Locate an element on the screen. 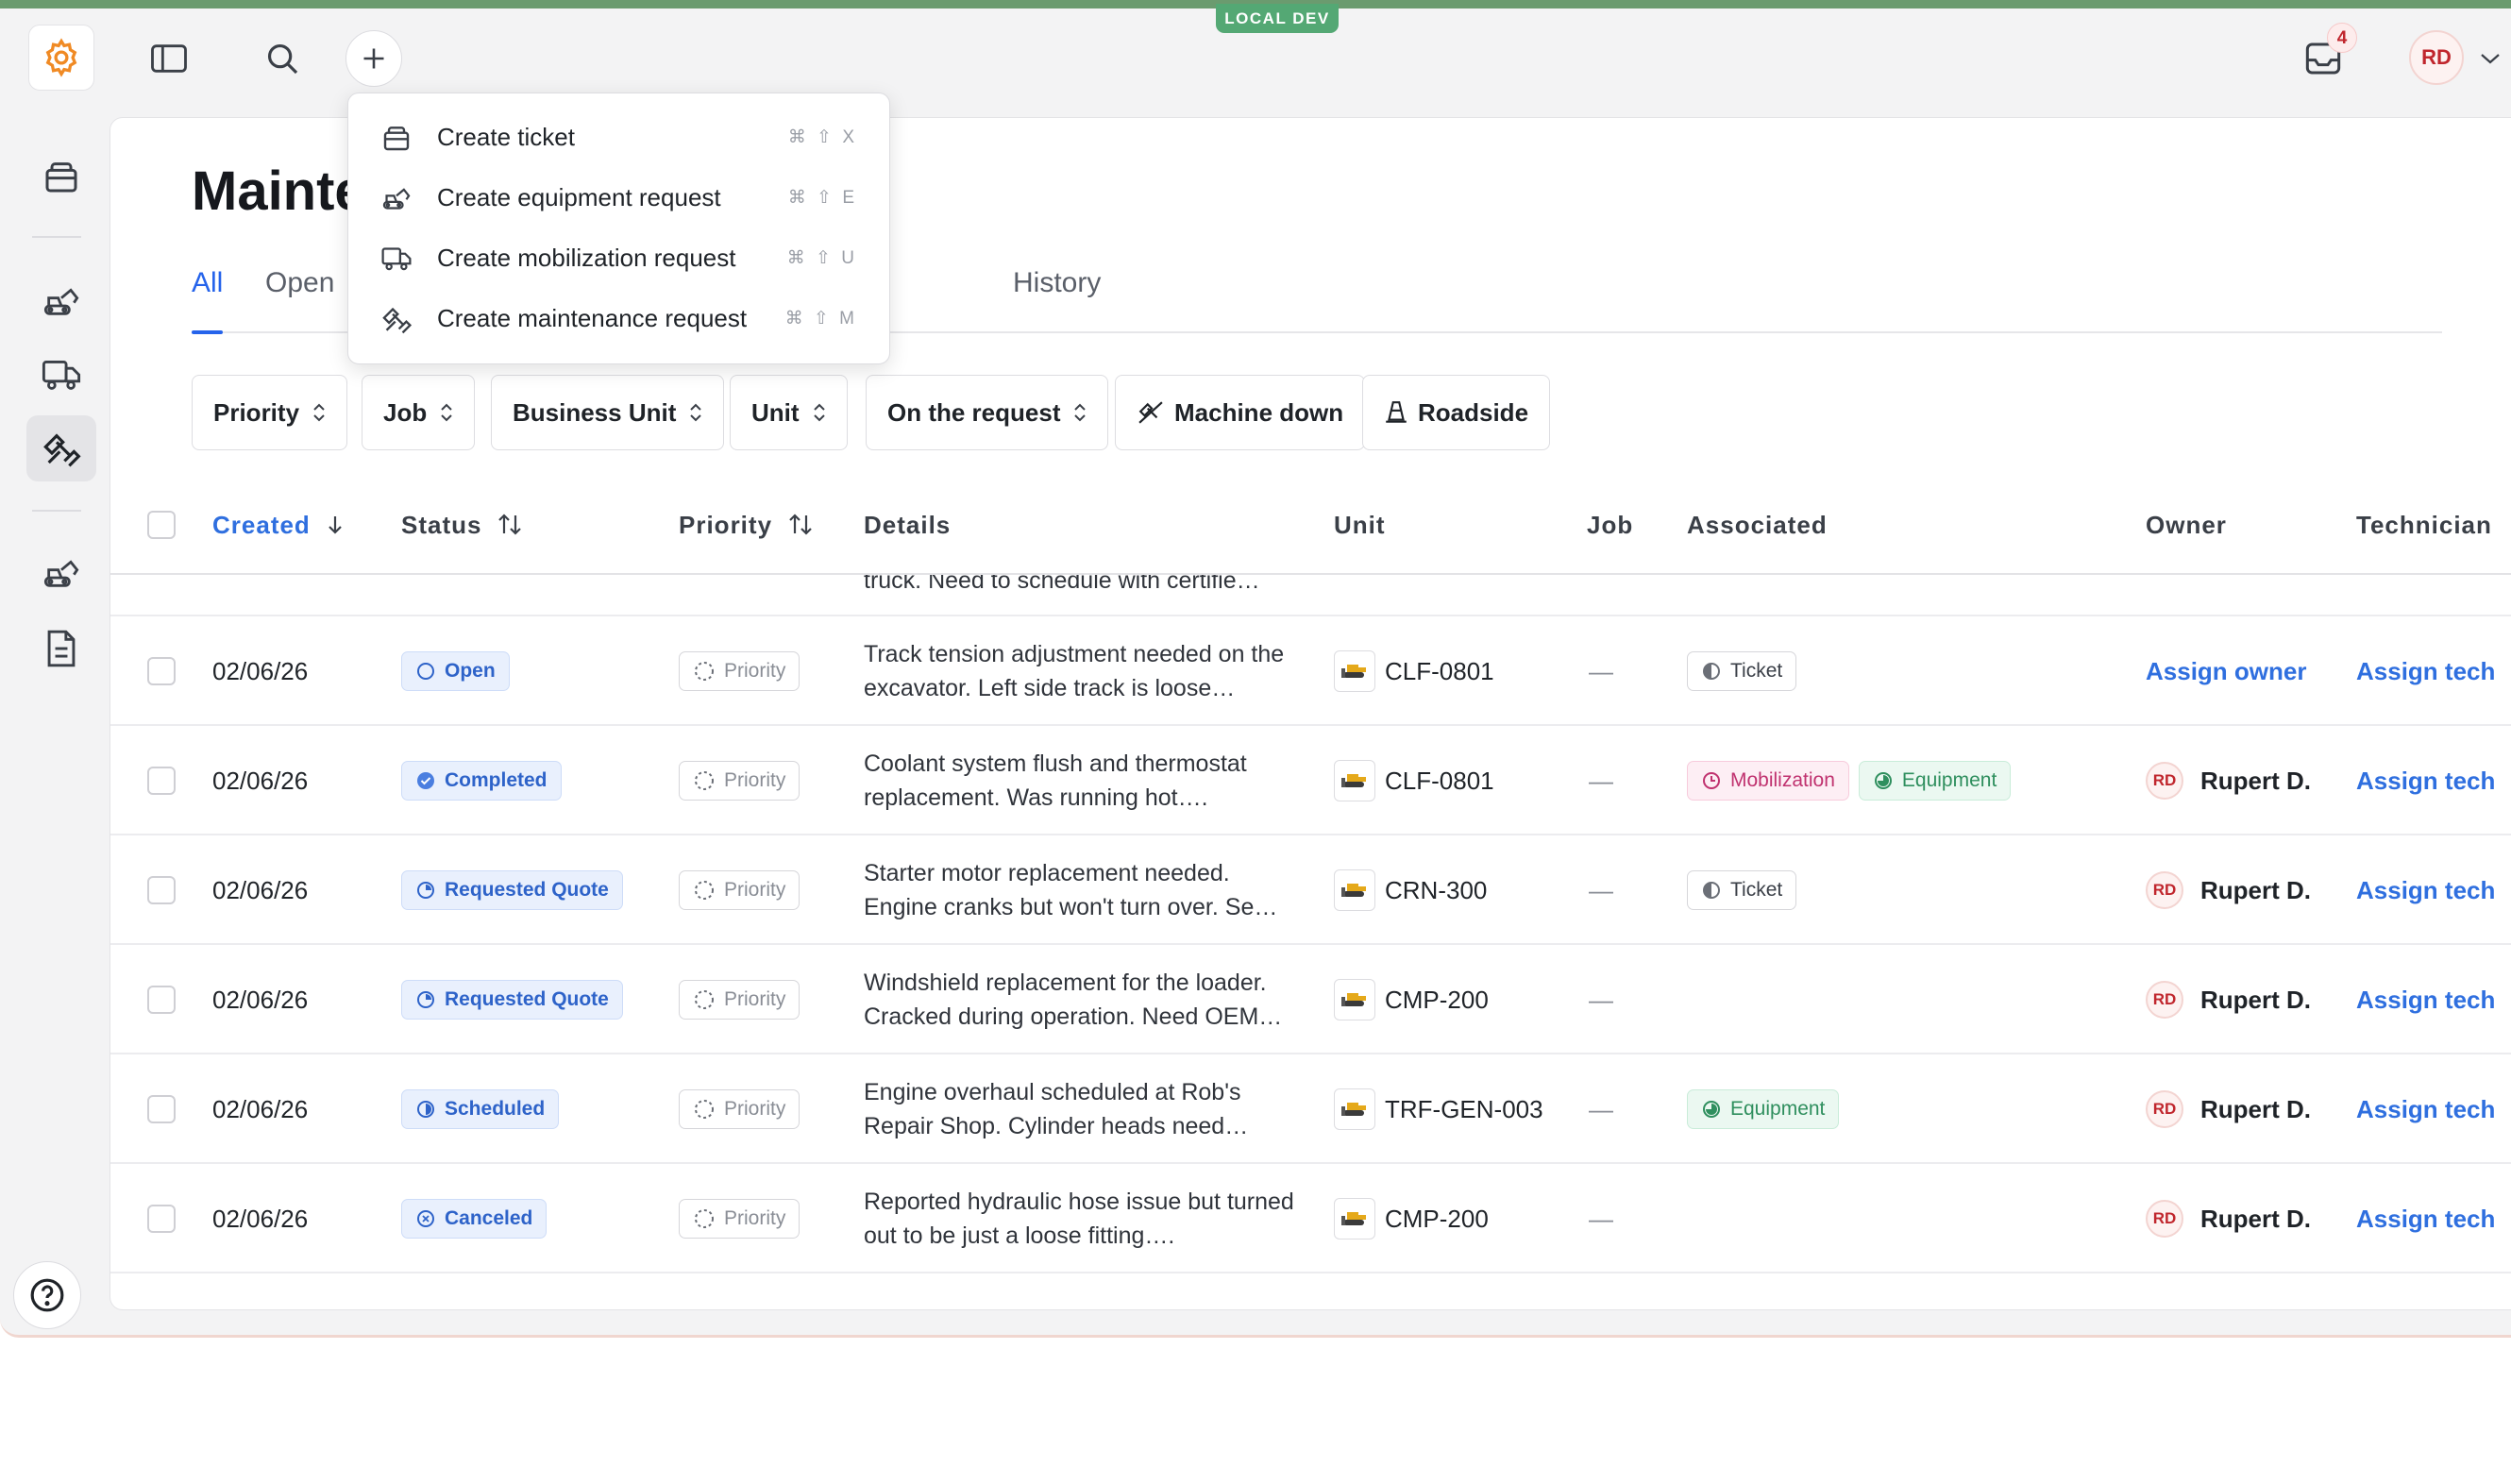  select-all-checkbox is located at coordinates (161, 525).